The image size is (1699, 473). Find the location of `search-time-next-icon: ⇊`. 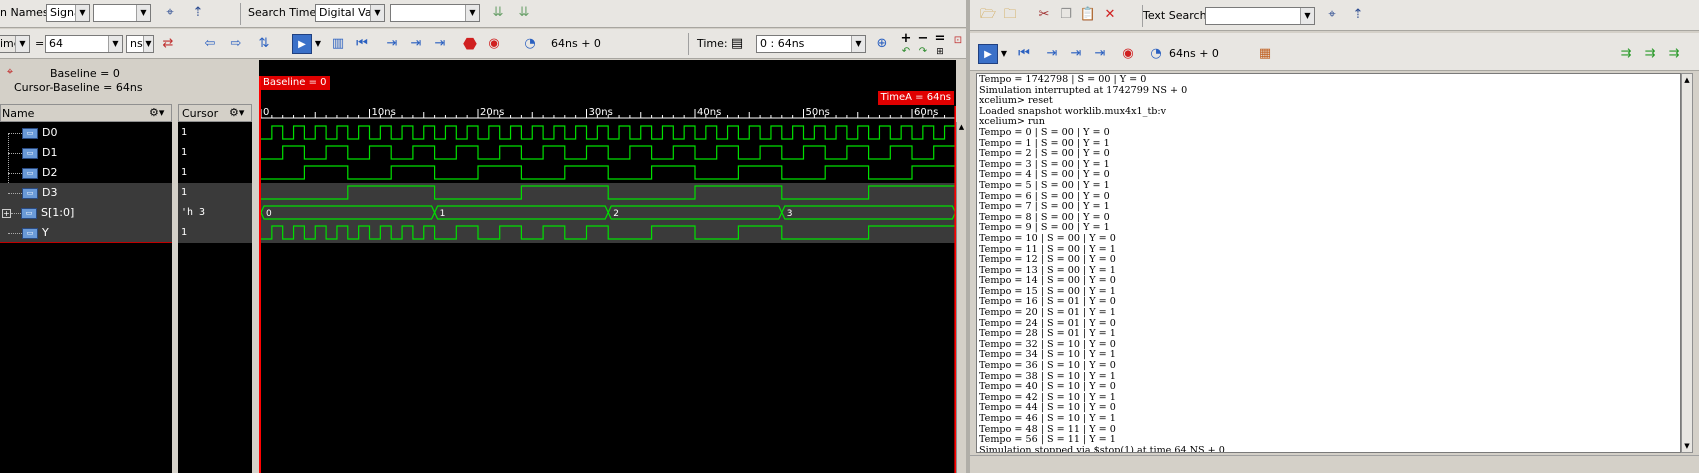

search-time-next-icon: ⇊ is located at coordinates (524, 13).